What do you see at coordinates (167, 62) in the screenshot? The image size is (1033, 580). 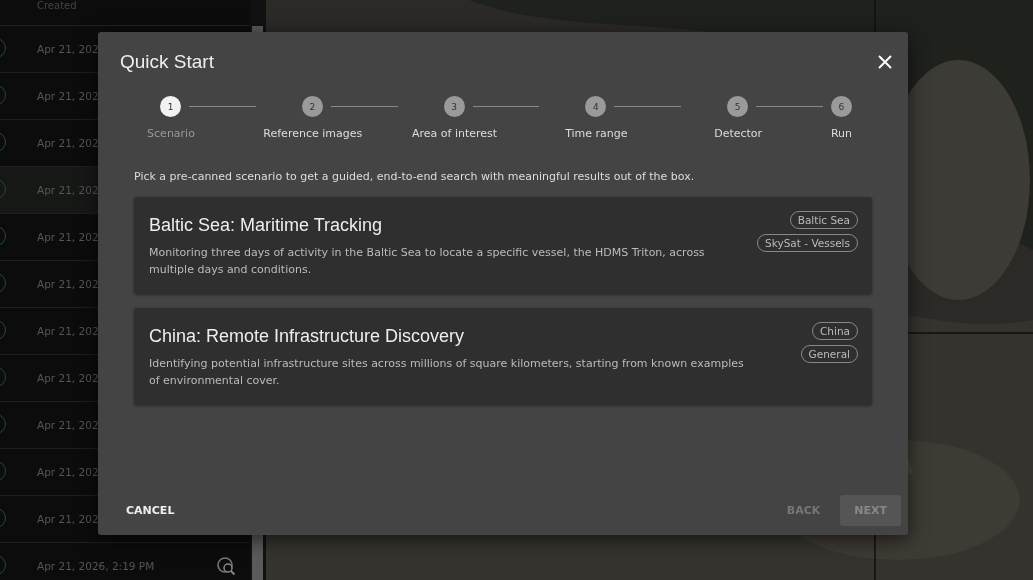 I see `dialog-title: Quick Start` at bounding box center [167, 62].